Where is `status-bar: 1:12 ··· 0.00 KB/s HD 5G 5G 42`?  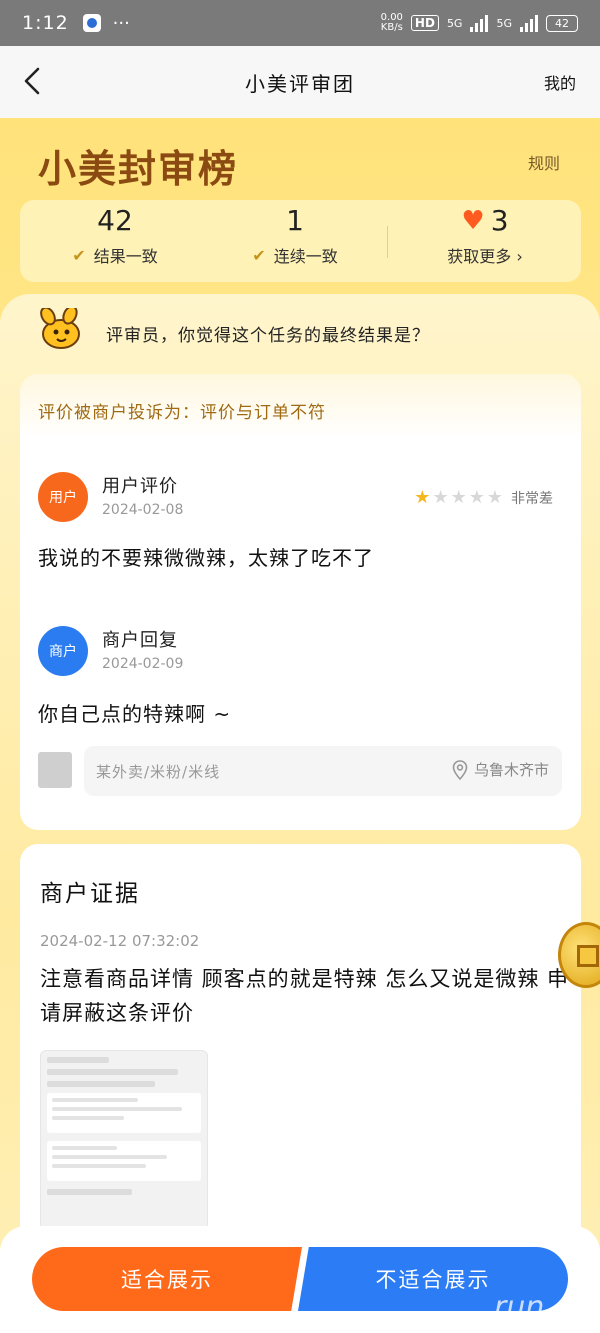 status-bar: 1:12 ··· 0.00 KB/s HD 5G 5G 42 is located at coordinates (300, 23).